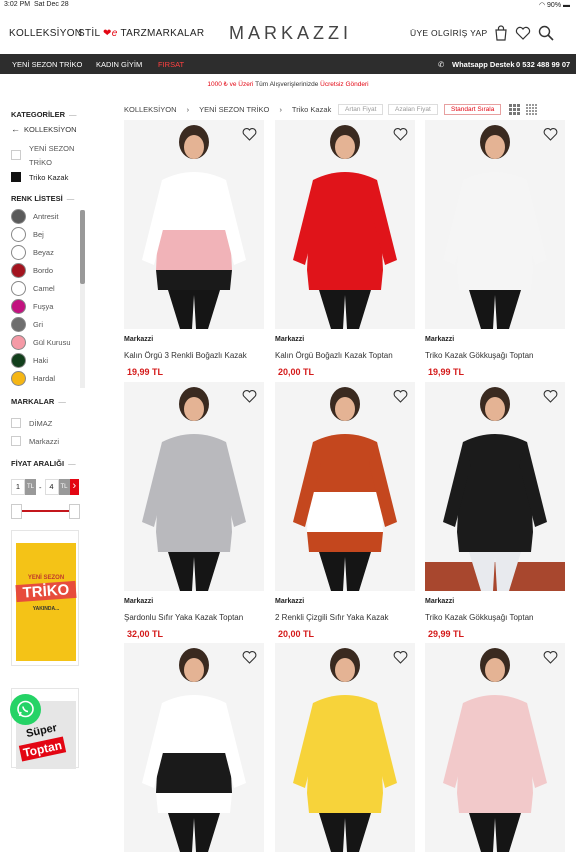 The width and height of the screenshot is (576, 852). I want to click on brand-item: Markazzi, so click(35, 441).